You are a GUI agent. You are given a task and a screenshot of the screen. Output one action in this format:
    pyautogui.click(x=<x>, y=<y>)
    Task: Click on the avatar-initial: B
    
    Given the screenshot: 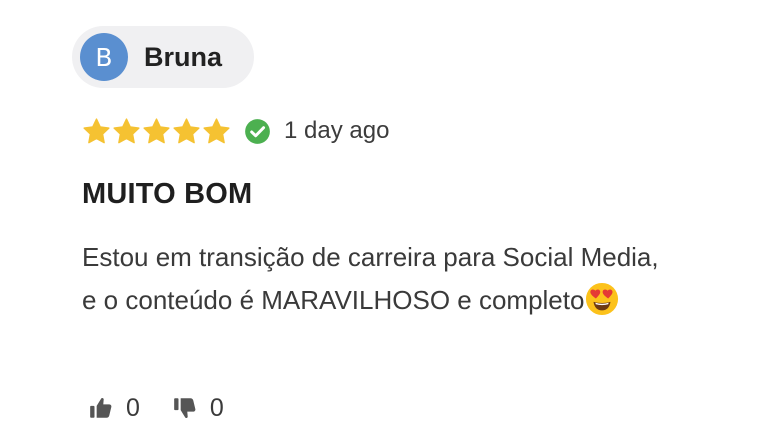 What is the action you would take?
    pyautogui.click(x=104, y=57)
    